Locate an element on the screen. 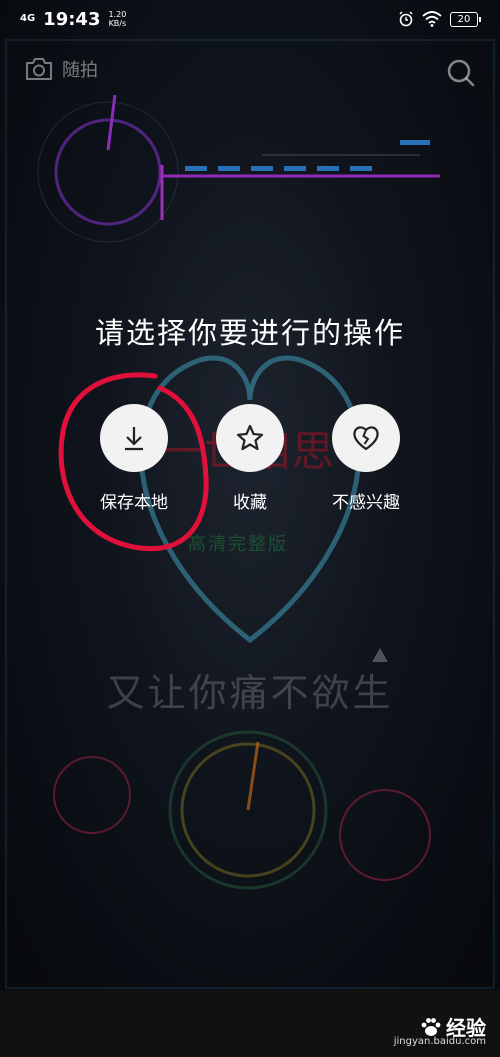  not-interested-button: 不感兴趣 is located at coordinates (366, 458).